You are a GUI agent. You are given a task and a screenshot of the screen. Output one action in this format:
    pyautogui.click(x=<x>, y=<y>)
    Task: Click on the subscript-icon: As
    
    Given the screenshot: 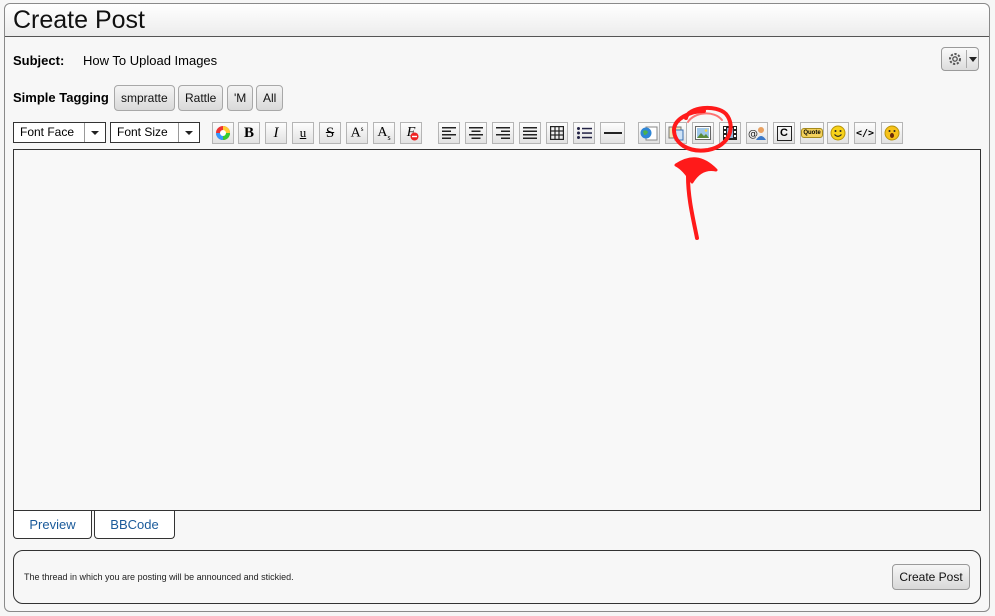 What is the action you would take?
    pyautogui.click(x=383, y=133)
    